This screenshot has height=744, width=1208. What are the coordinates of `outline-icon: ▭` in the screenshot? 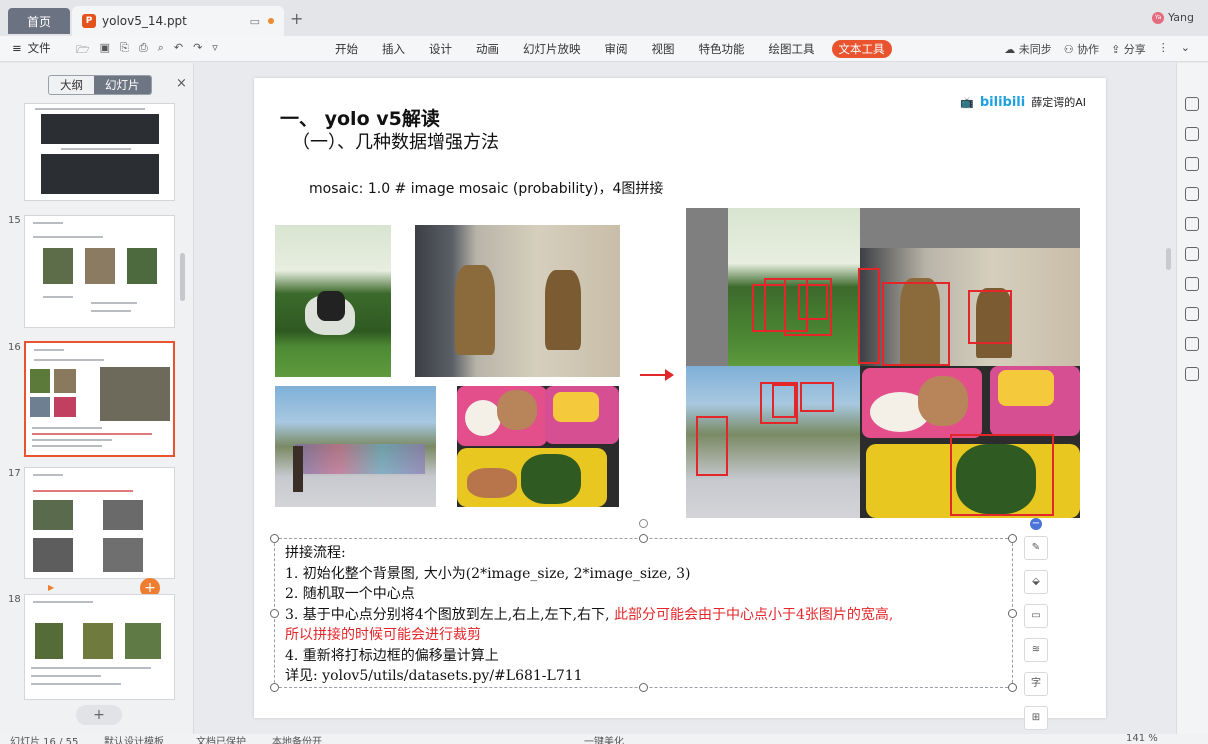 It's located at (1036, 616).